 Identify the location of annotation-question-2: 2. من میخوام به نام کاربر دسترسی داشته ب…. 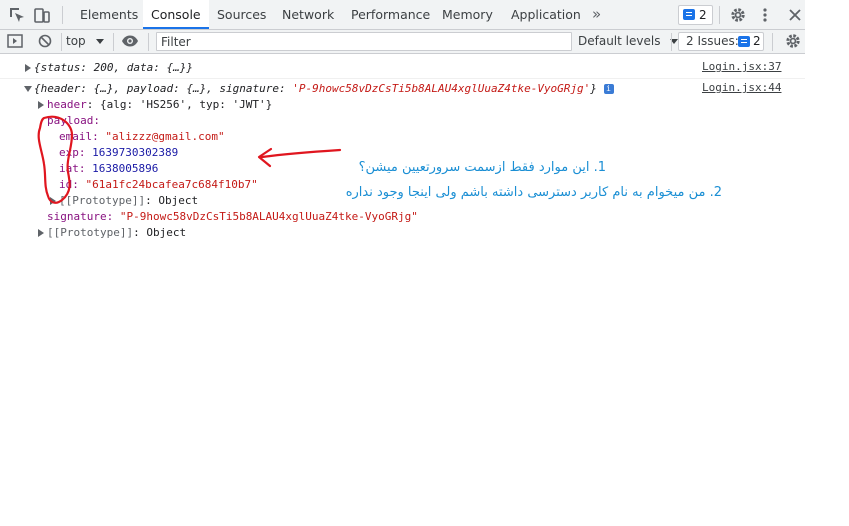
(533, 192).